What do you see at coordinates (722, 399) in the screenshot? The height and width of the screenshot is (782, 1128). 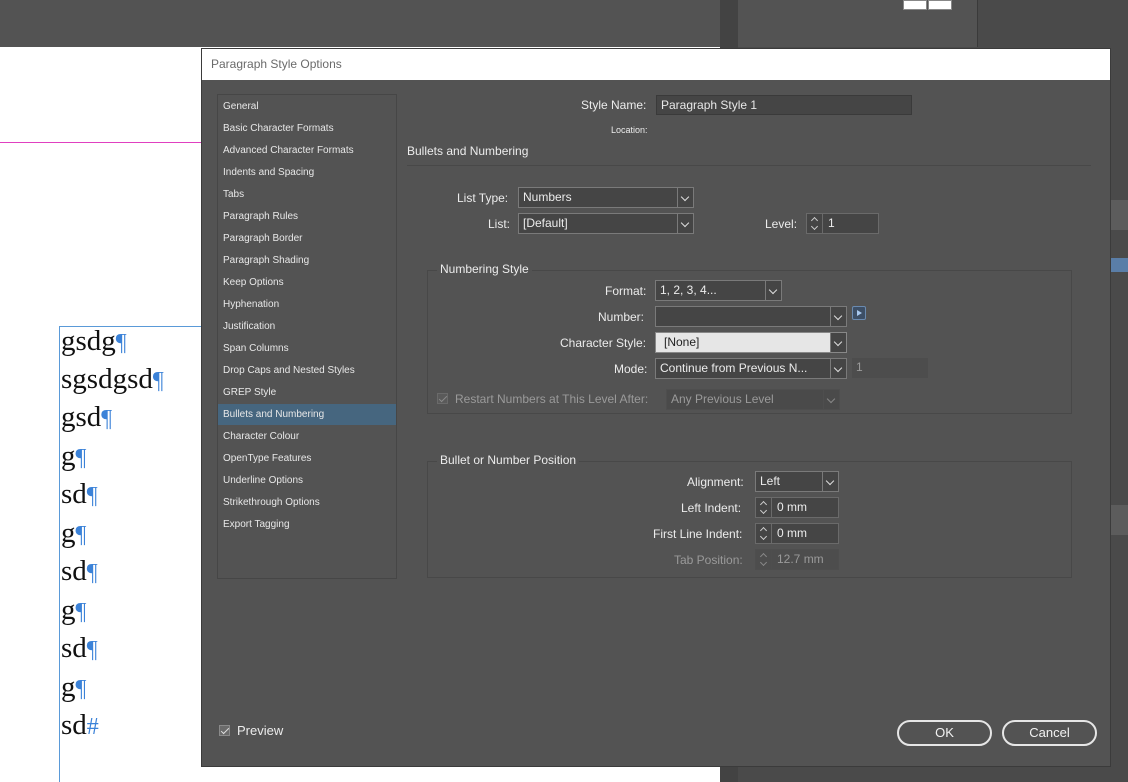 I see `restart-level-value: Any Previous Level` at bounding box center [722, 399].